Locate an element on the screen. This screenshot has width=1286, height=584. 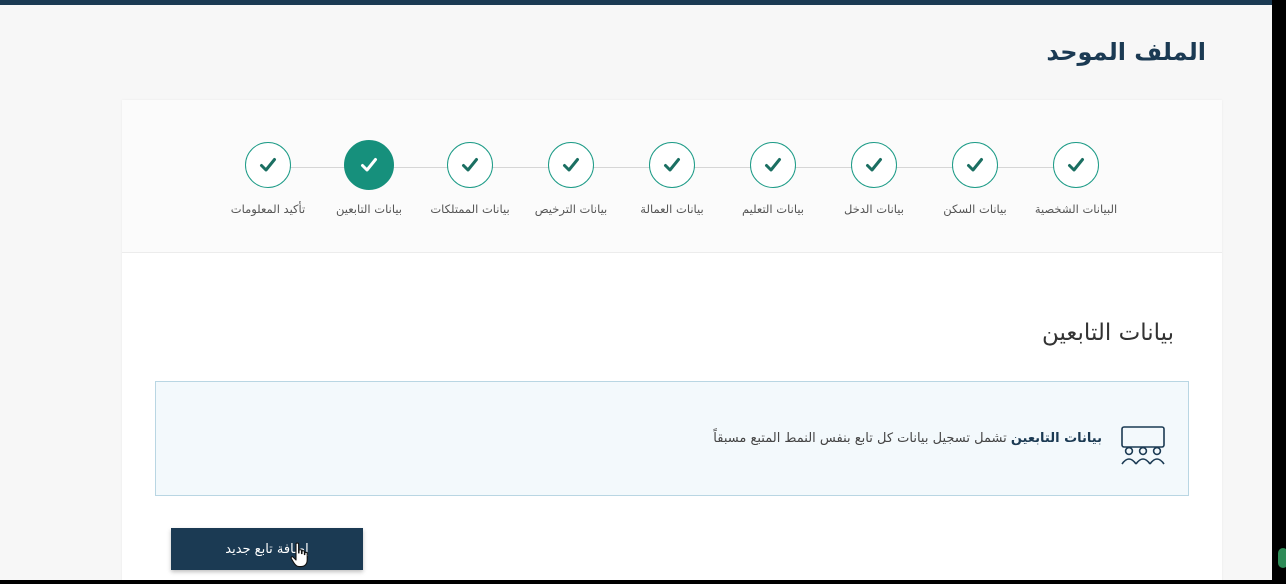
step-label: تأكيد المعلومات is located at coordinates (268, 209).